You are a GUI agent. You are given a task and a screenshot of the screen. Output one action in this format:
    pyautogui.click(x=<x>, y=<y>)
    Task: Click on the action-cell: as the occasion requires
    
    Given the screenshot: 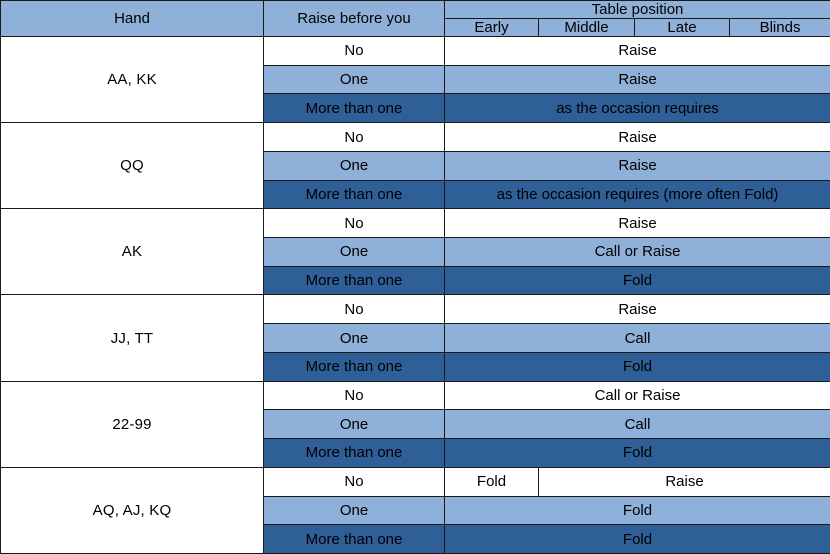 What is the action you would take?
    pyautogui.click(x=636, y=108)
    